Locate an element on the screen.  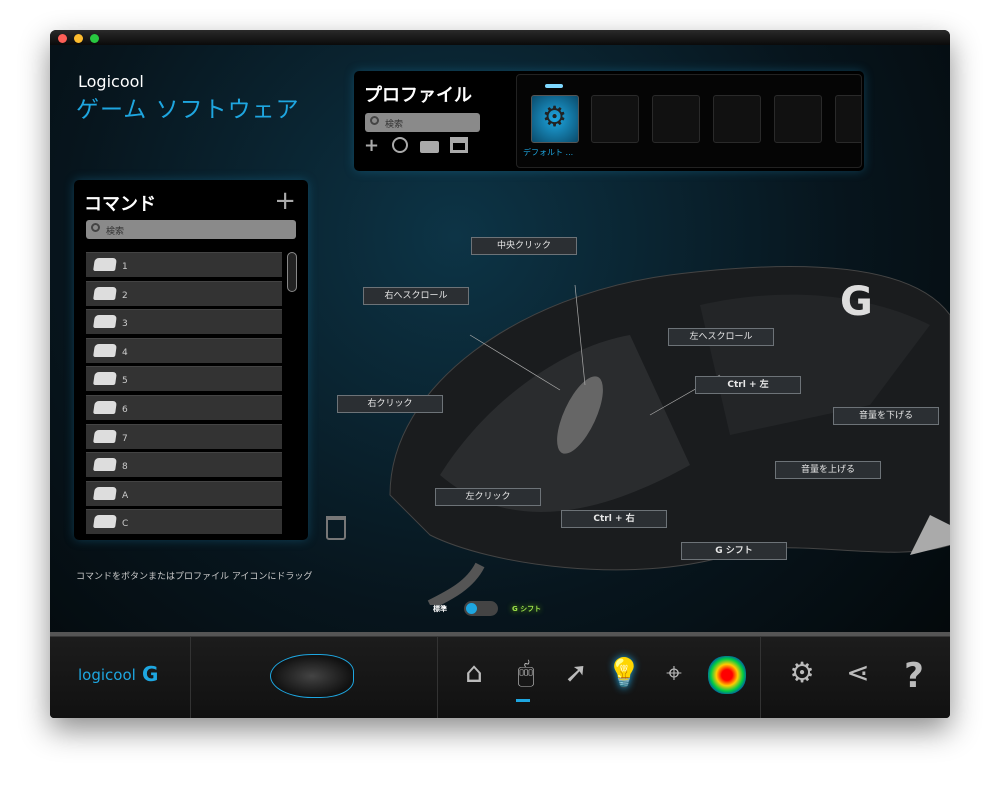
help-icon: ? is located at coordinates (914, 676).